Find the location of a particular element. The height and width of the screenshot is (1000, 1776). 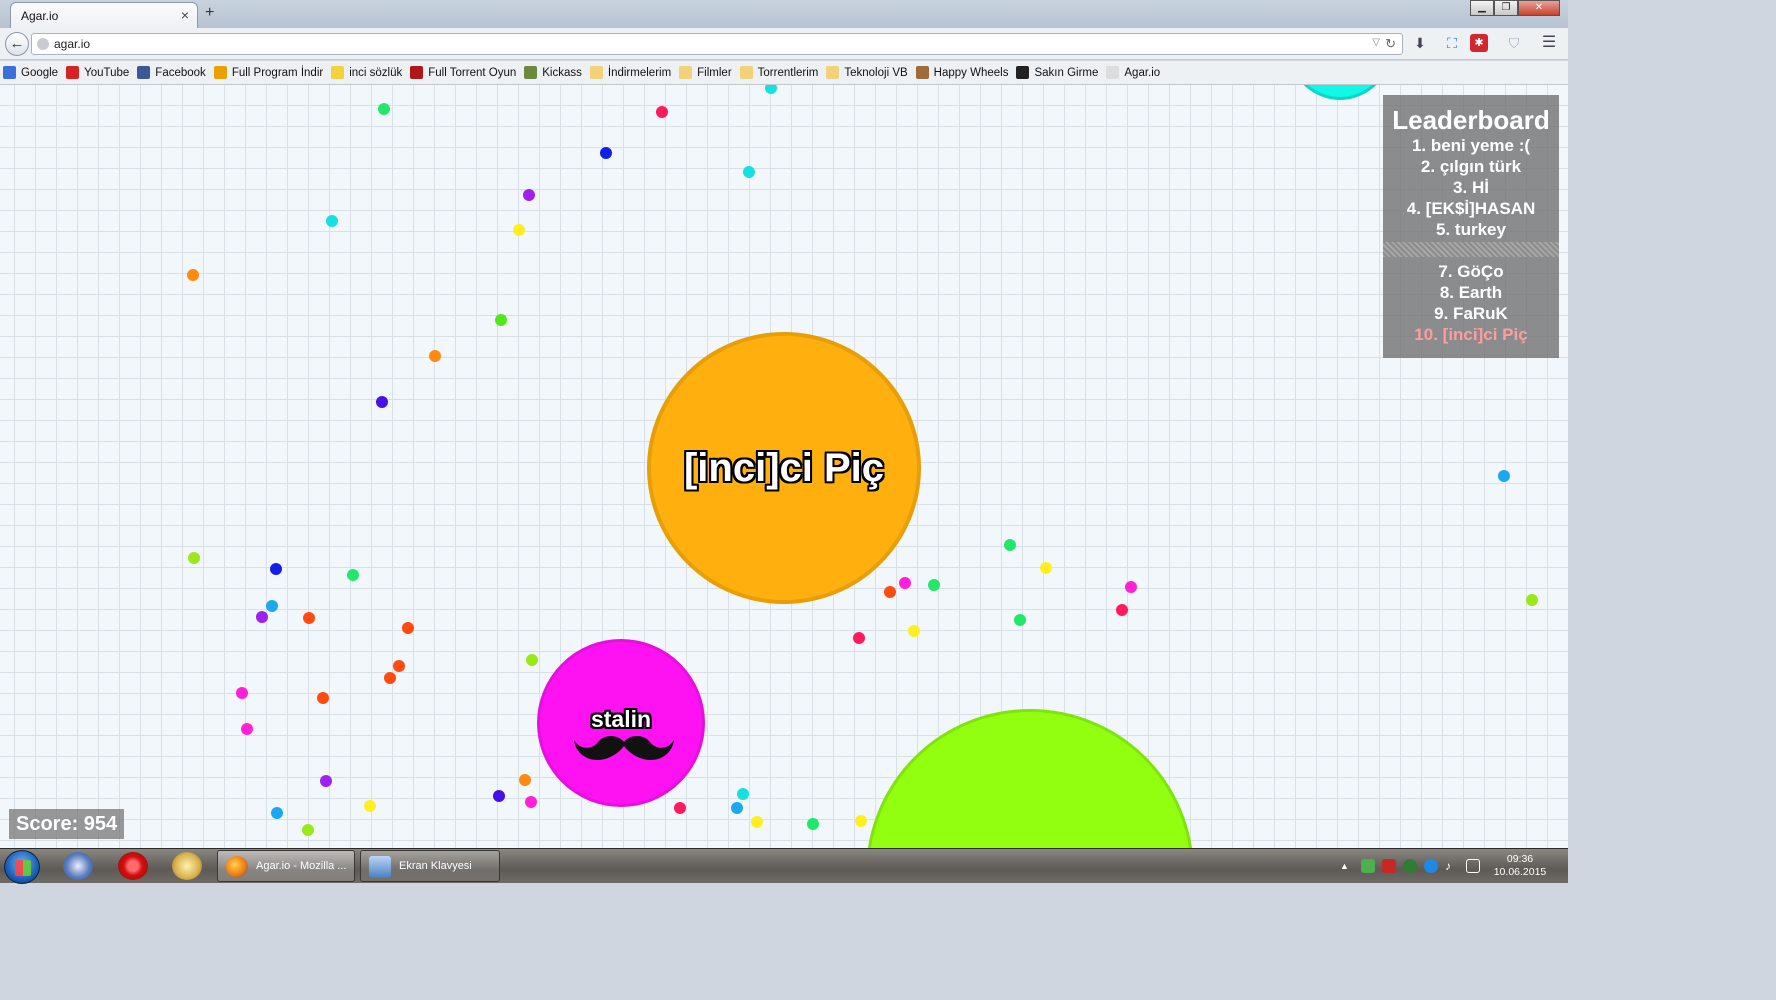

bookmark-label: Teknoloji VB is located at coordinates (876, 72).